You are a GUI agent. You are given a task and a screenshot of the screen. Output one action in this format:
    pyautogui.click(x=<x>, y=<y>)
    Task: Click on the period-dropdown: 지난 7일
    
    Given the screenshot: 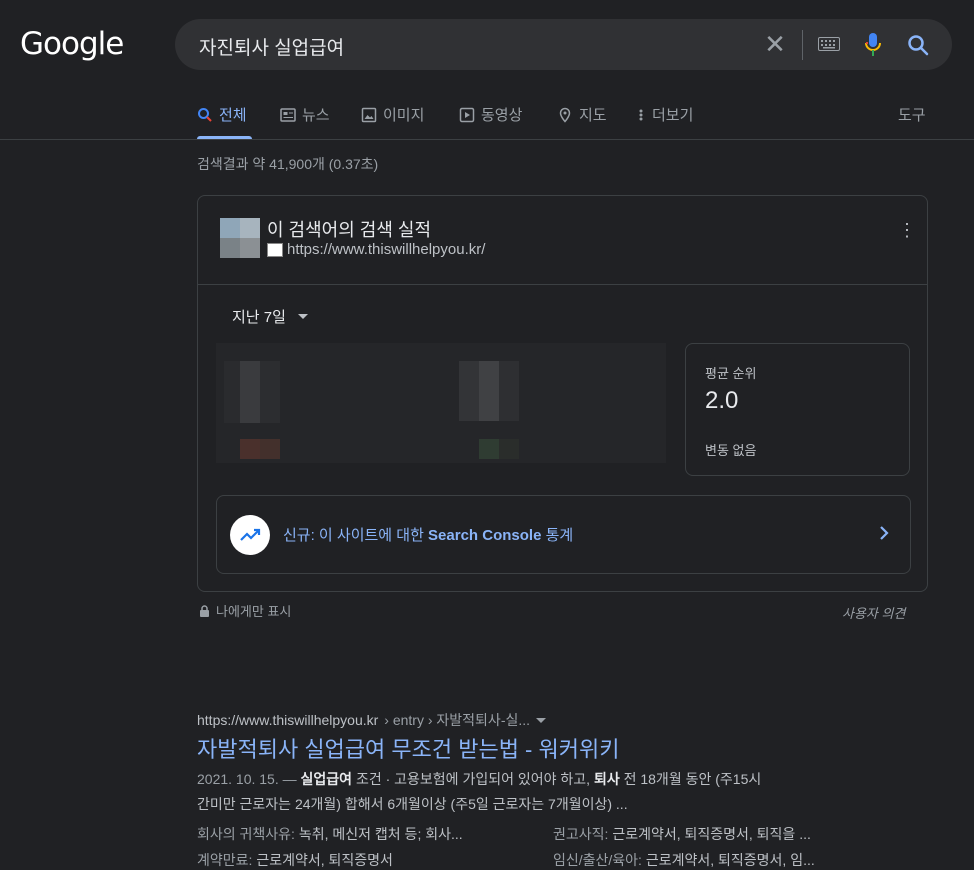 What is the action you would take?
    pyautogui.click(x=270, y=316)
    